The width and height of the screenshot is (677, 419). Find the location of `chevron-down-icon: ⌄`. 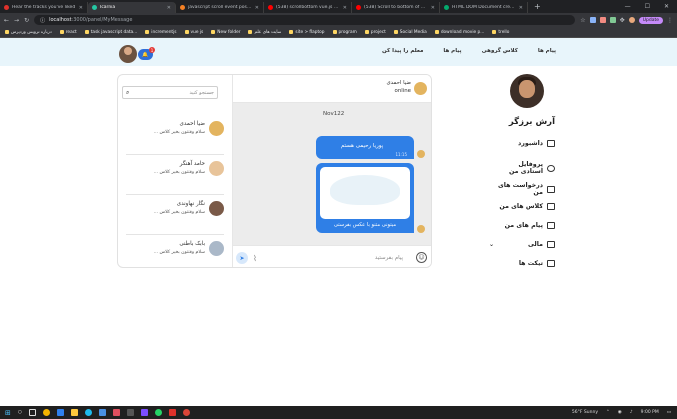

chevron-down-icon: ⌄ is located at coordinates (491, 244).